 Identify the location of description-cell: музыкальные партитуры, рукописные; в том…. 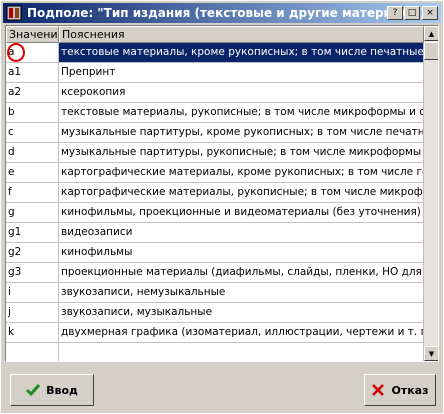
(241, 153).